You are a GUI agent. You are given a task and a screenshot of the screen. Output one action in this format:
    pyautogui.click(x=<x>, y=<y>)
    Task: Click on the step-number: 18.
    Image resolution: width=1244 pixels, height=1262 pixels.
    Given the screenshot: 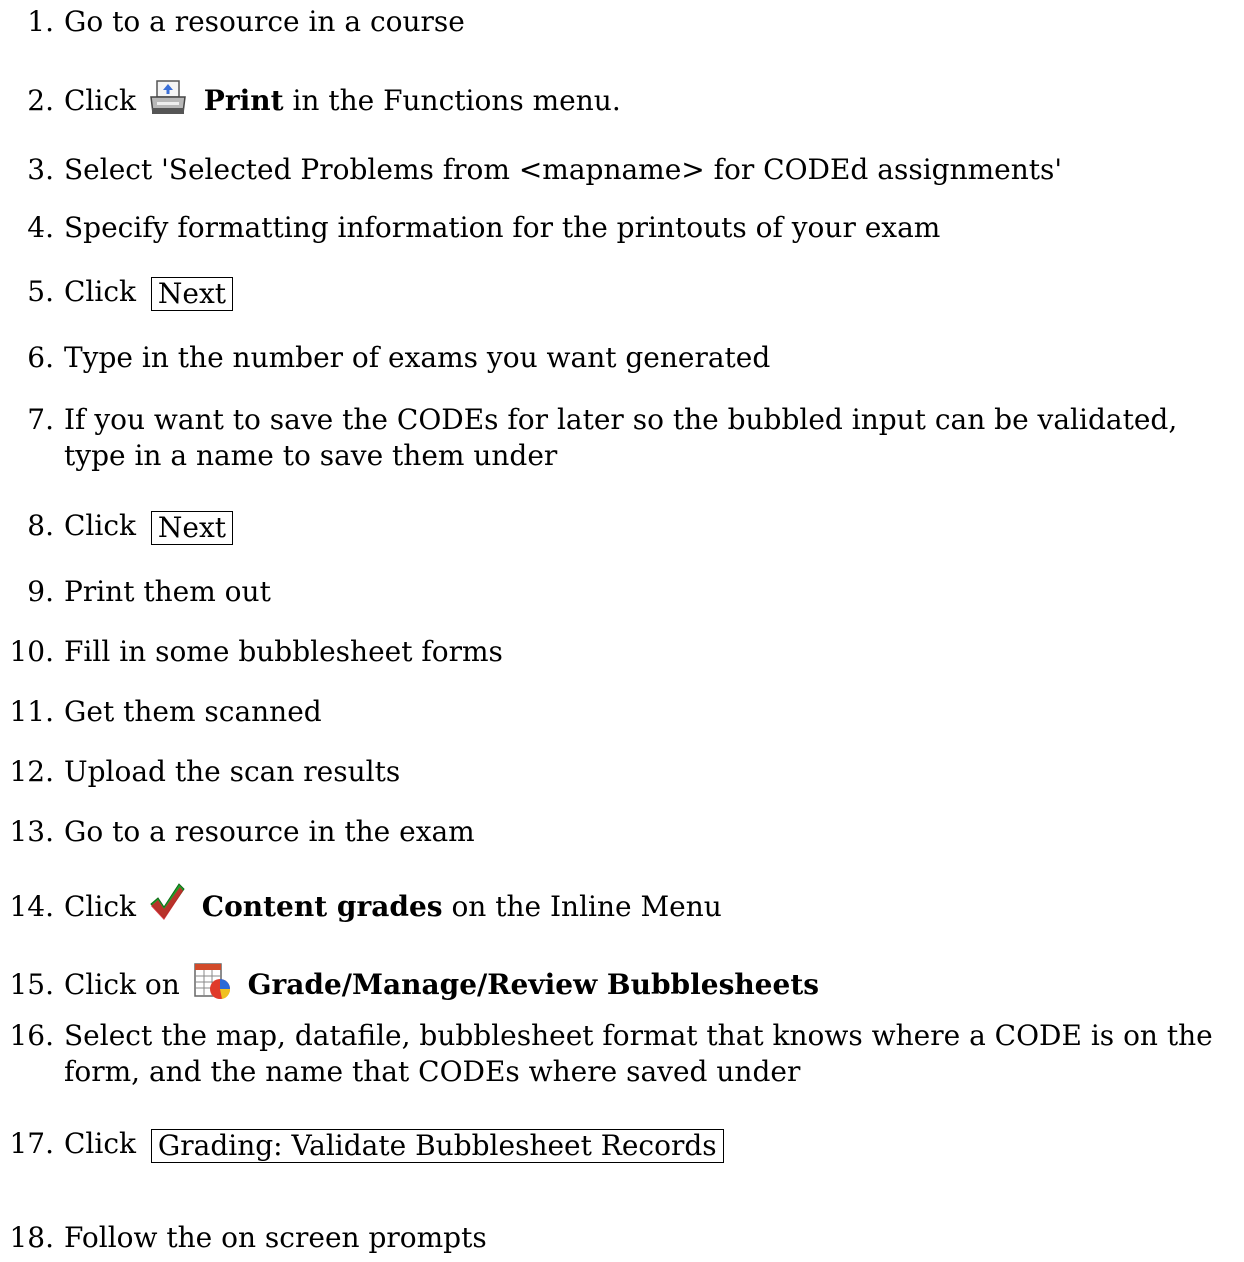 What is the action you would take?
    pyautogui.click(x=31, y=1237)
    